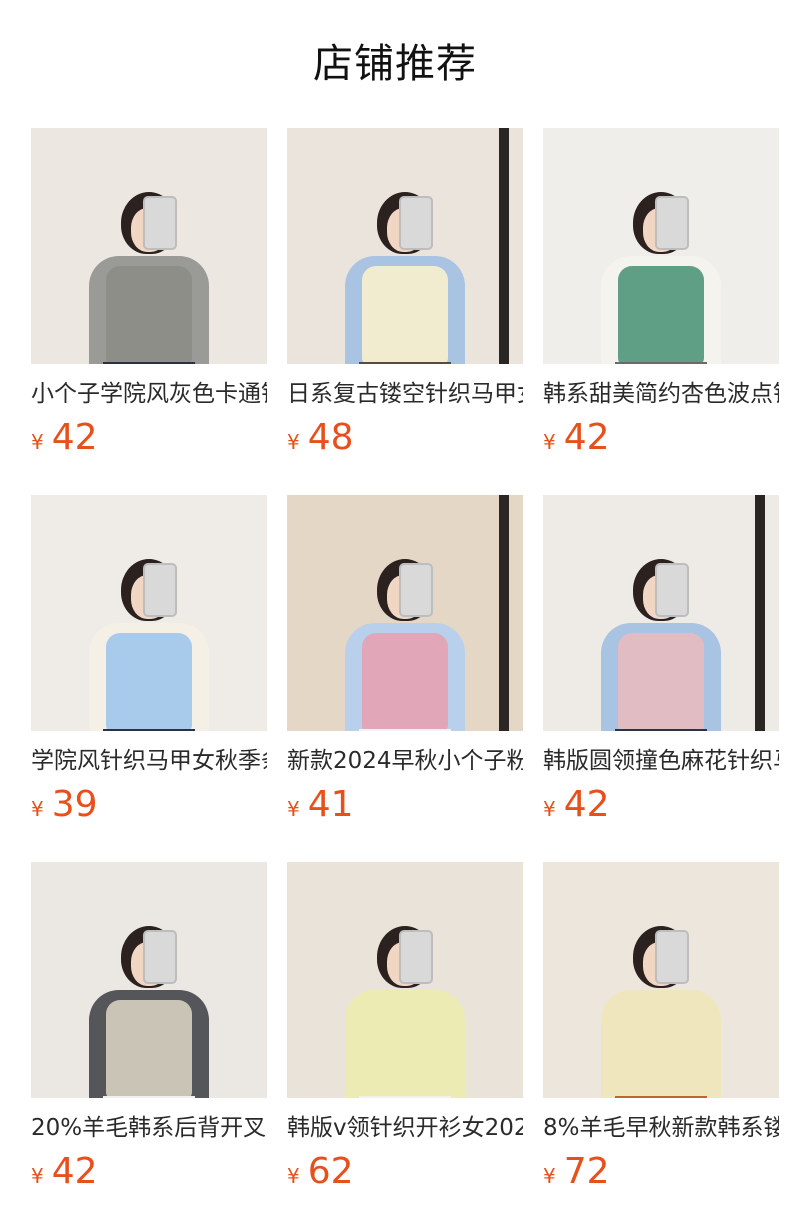 The width and height of the screenshot is (790, 1230). Describe the element at coordinates (661, 394) in the screenshot. I see `product-name: 韩系甜美简约杏色波点针织吊带` at that location.